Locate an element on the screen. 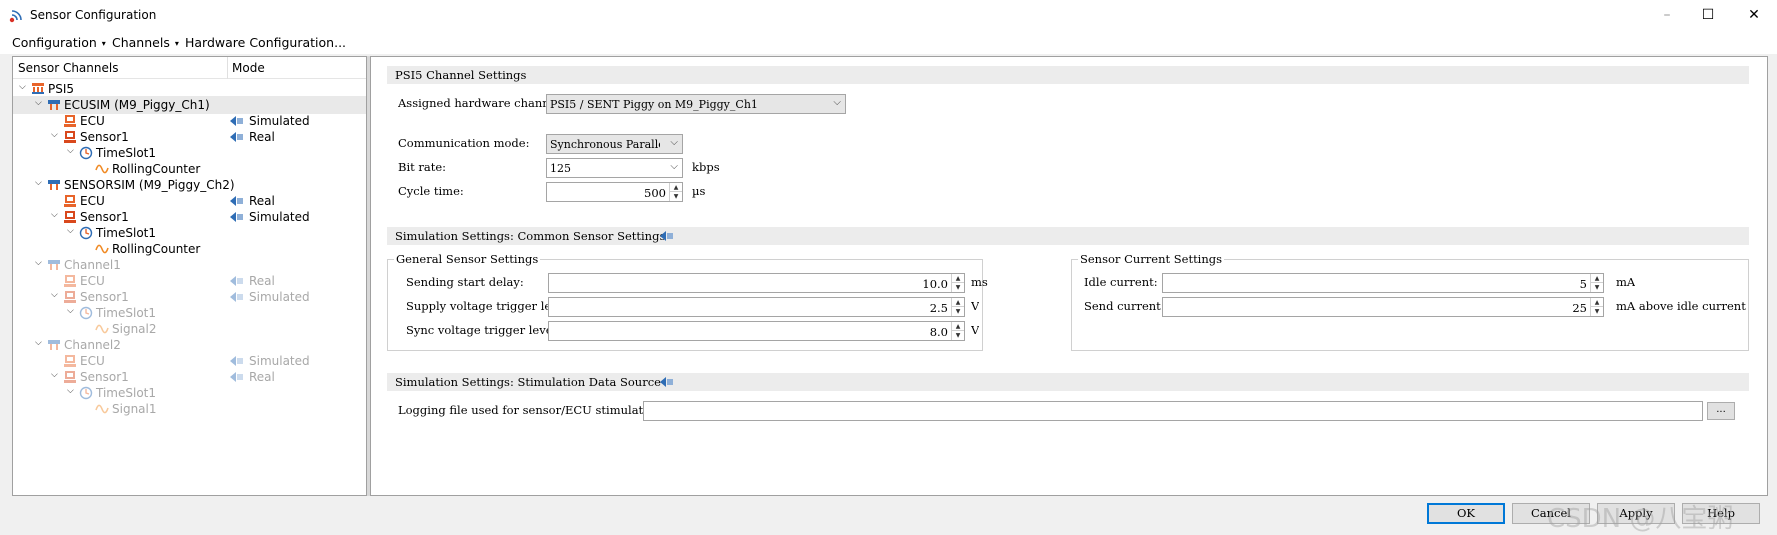  tree-item-label: Channel1 is located at coordinates (92, 265).